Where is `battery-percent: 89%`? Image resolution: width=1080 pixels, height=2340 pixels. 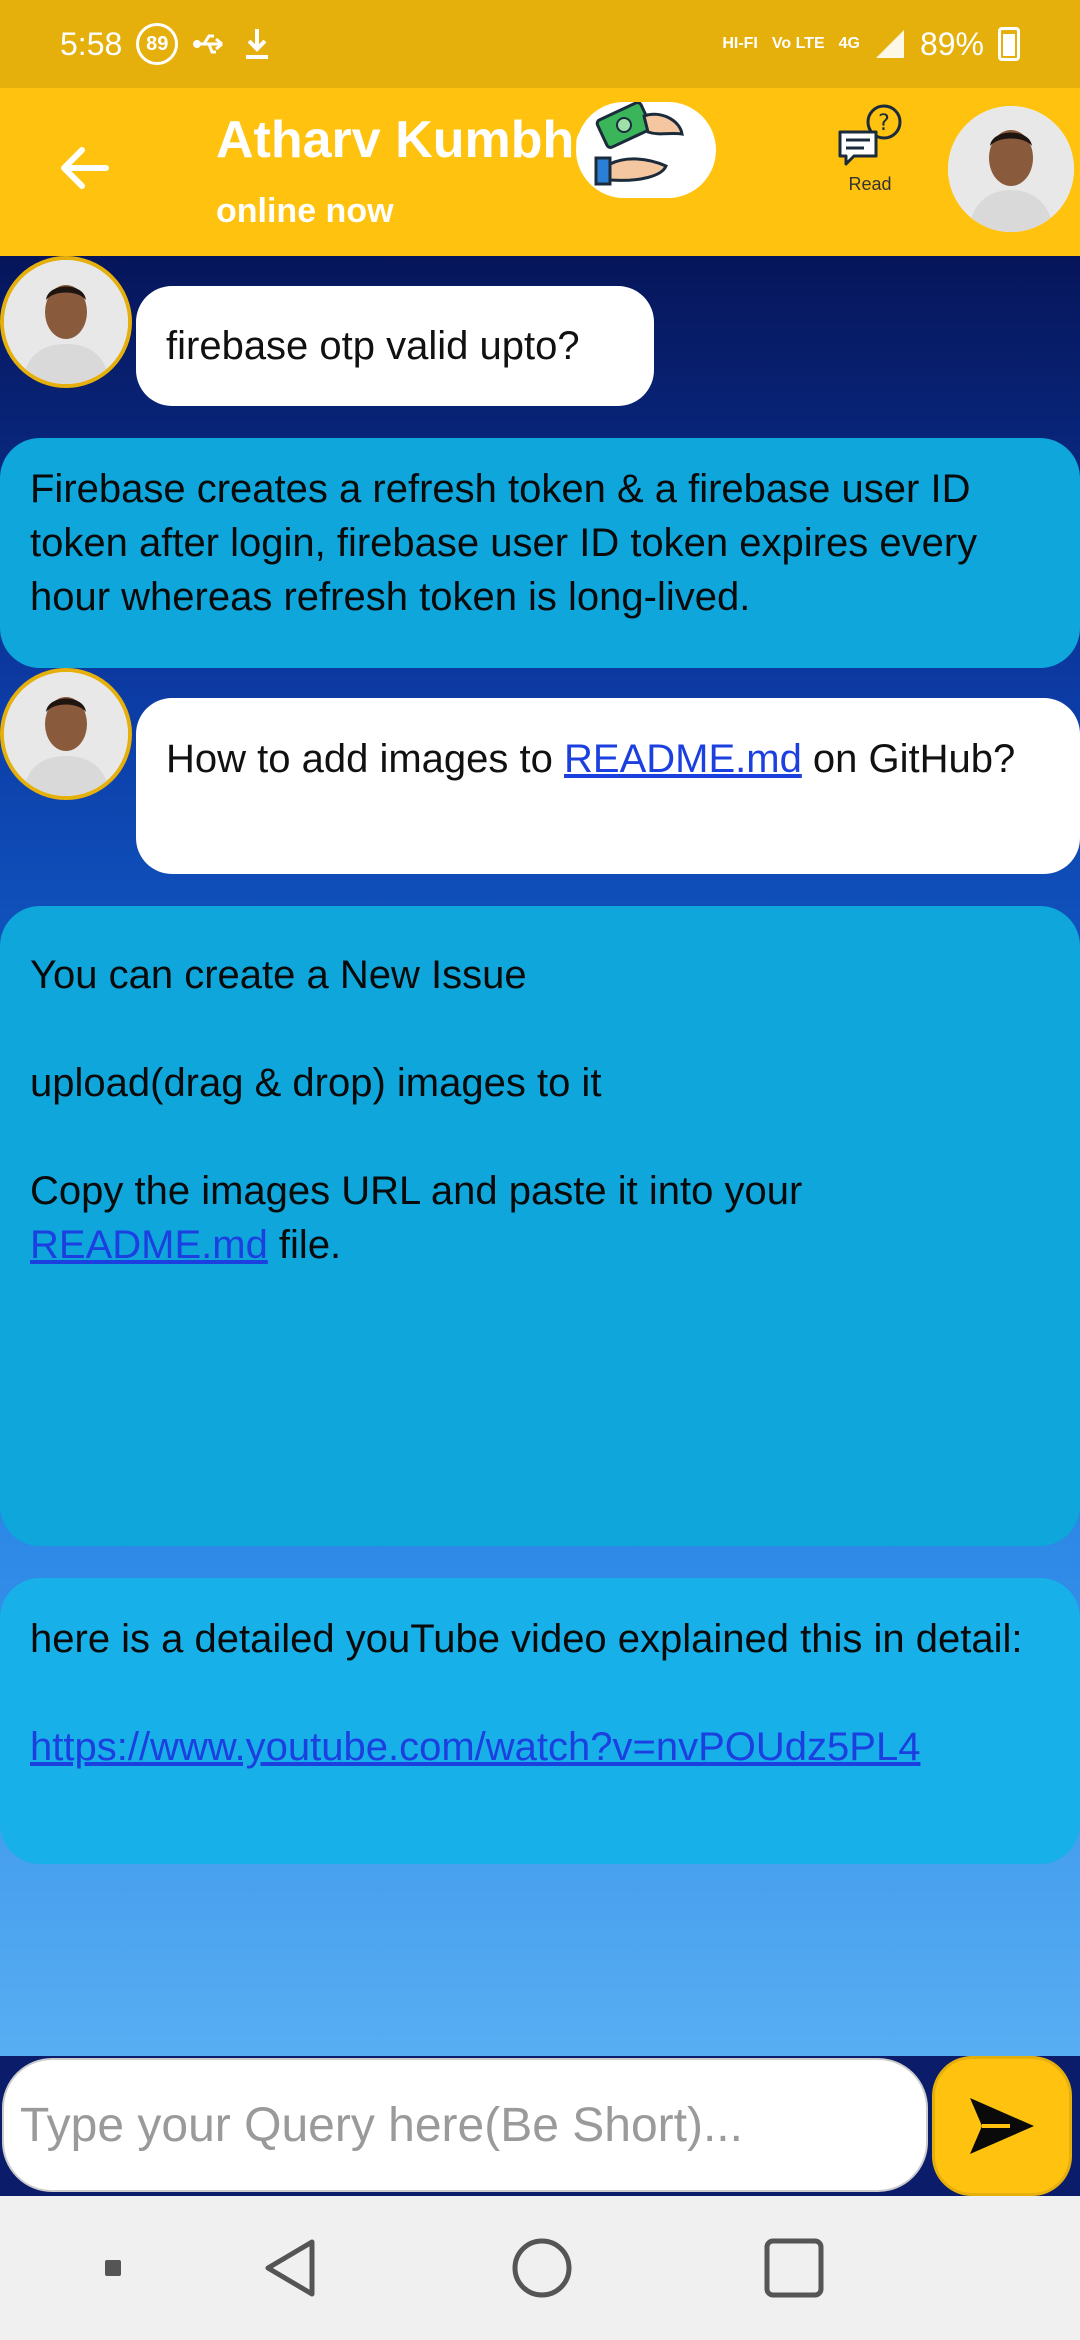 battery-percent: 89% is located at coordinates (951, 43).